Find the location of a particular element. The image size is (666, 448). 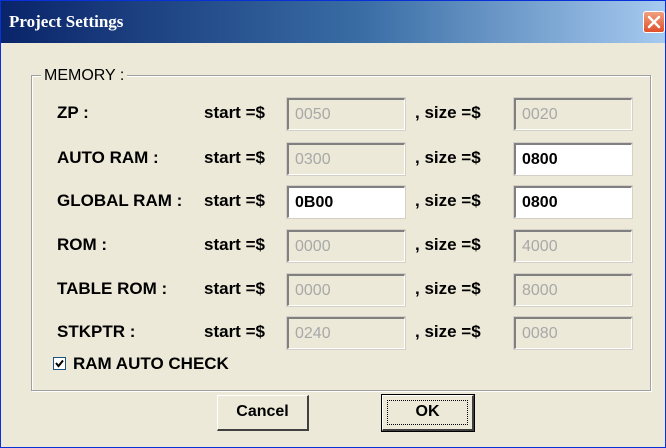

focus-rect is located at coordinates (427, 412).